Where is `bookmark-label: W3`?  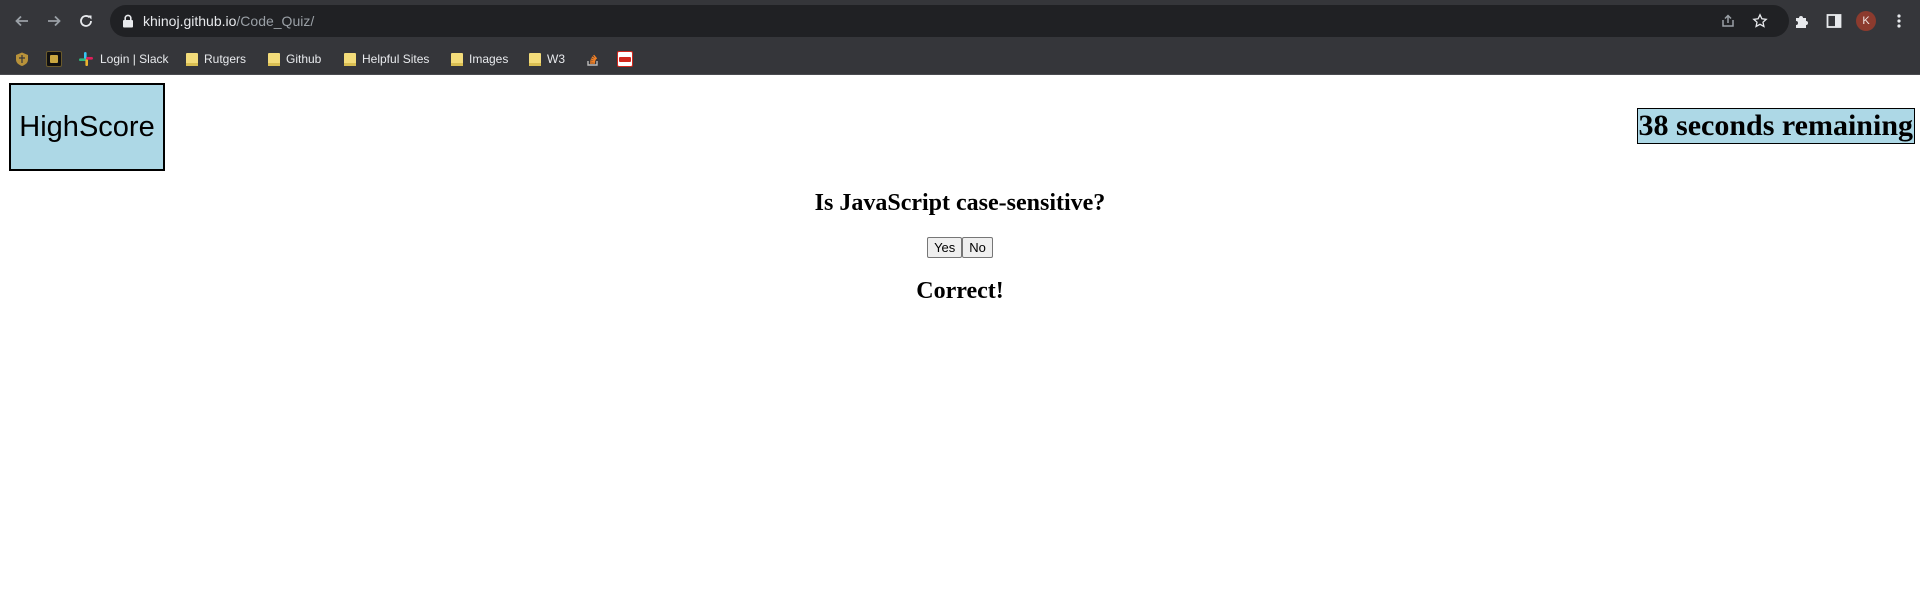
bookmark-label: W3 is located at coordinates (556, 59).